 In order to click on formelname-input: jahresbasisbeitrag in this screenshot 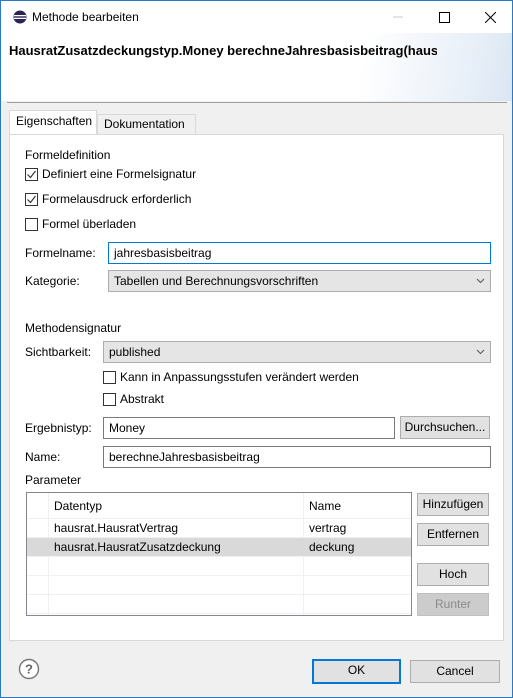, I will do `click(299, 253)`.